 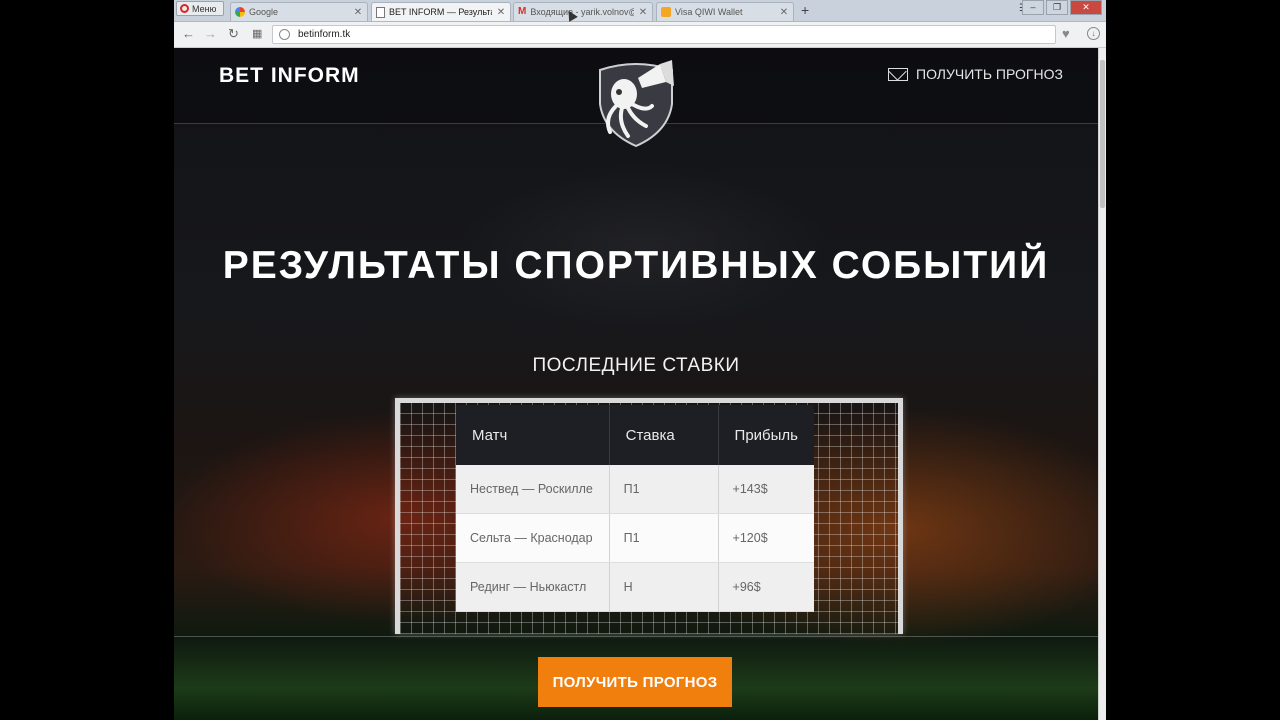 What do you see at coordinates (1033, 7) in the screenshot?
I see `minimize-icon: –` at bounding box center [1033, 7].